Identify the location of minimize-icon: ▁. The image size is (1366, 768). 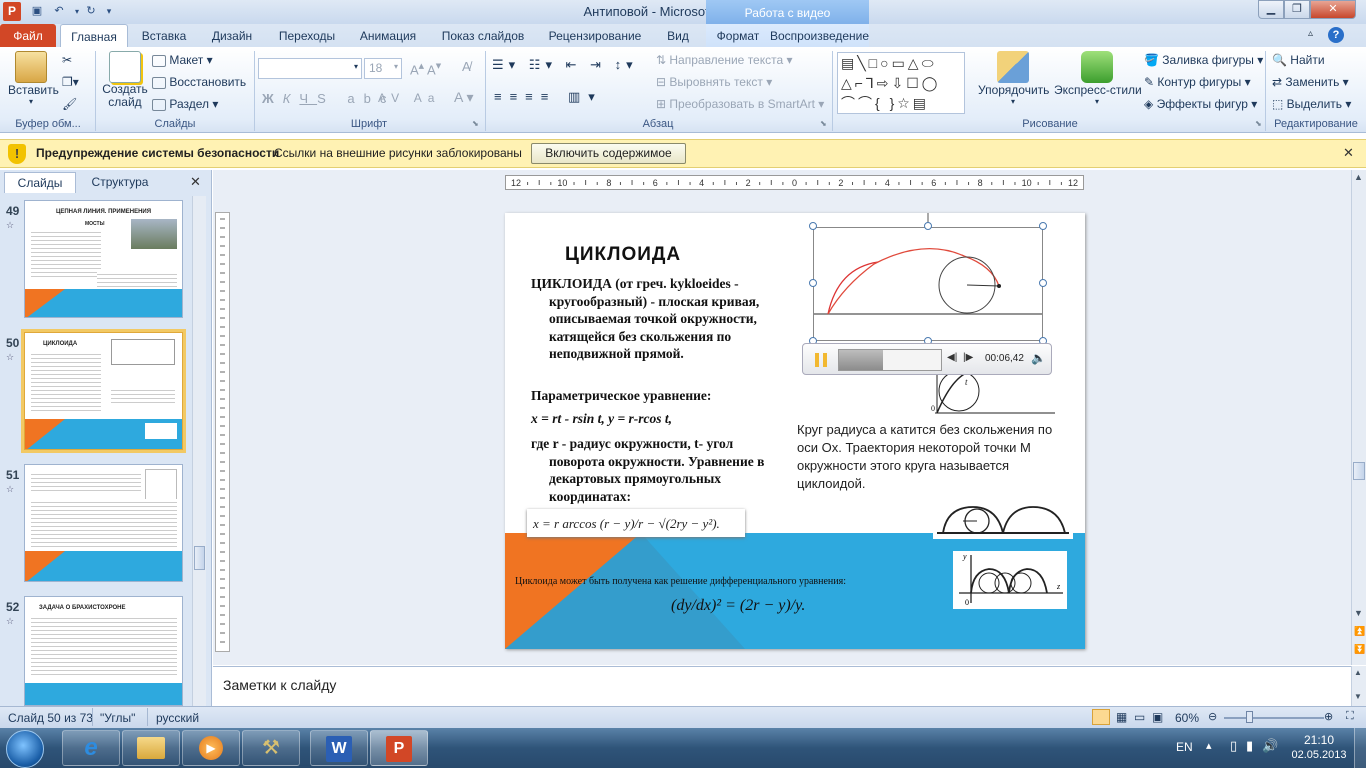
(1271, 9).